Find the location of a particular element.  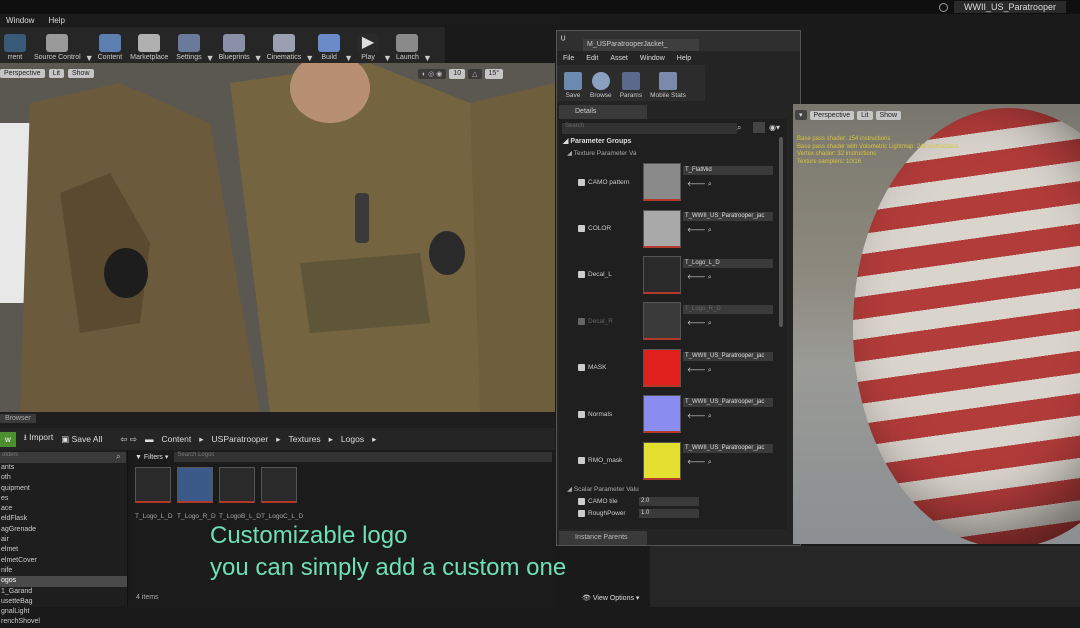

folder-item: oth is located at coordinates (63, 478).